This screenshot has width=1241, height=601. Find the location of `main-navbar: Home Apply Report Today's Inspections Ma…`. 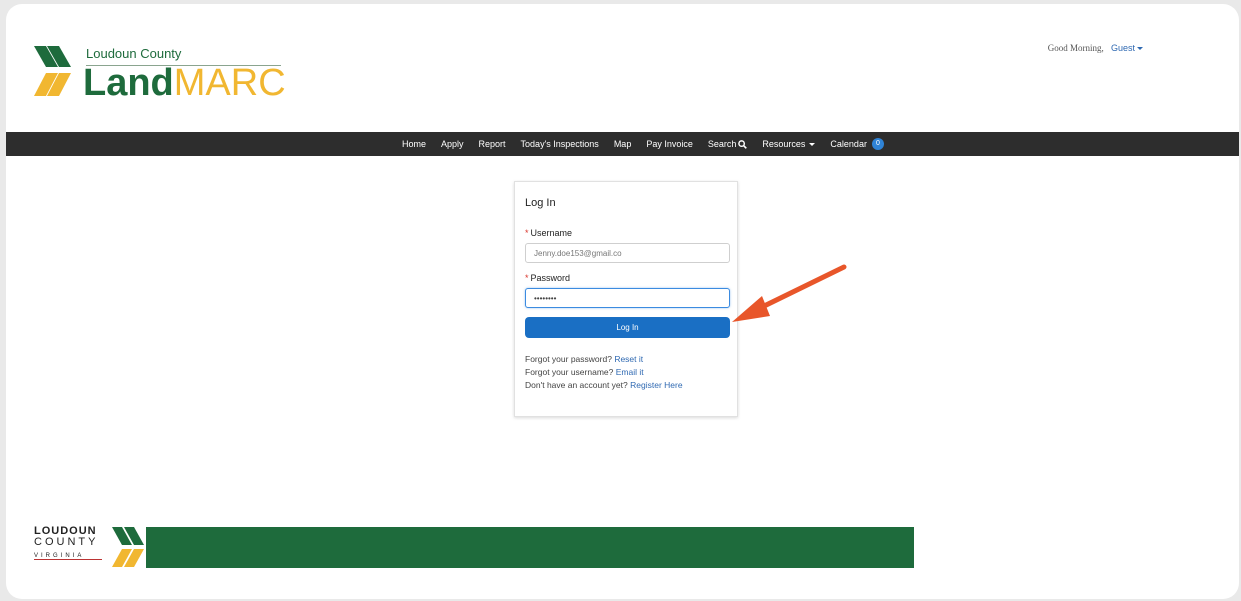

main-navbar: Home Apply Report Today's Inspections Ma… is located at coordinates (622, 144).